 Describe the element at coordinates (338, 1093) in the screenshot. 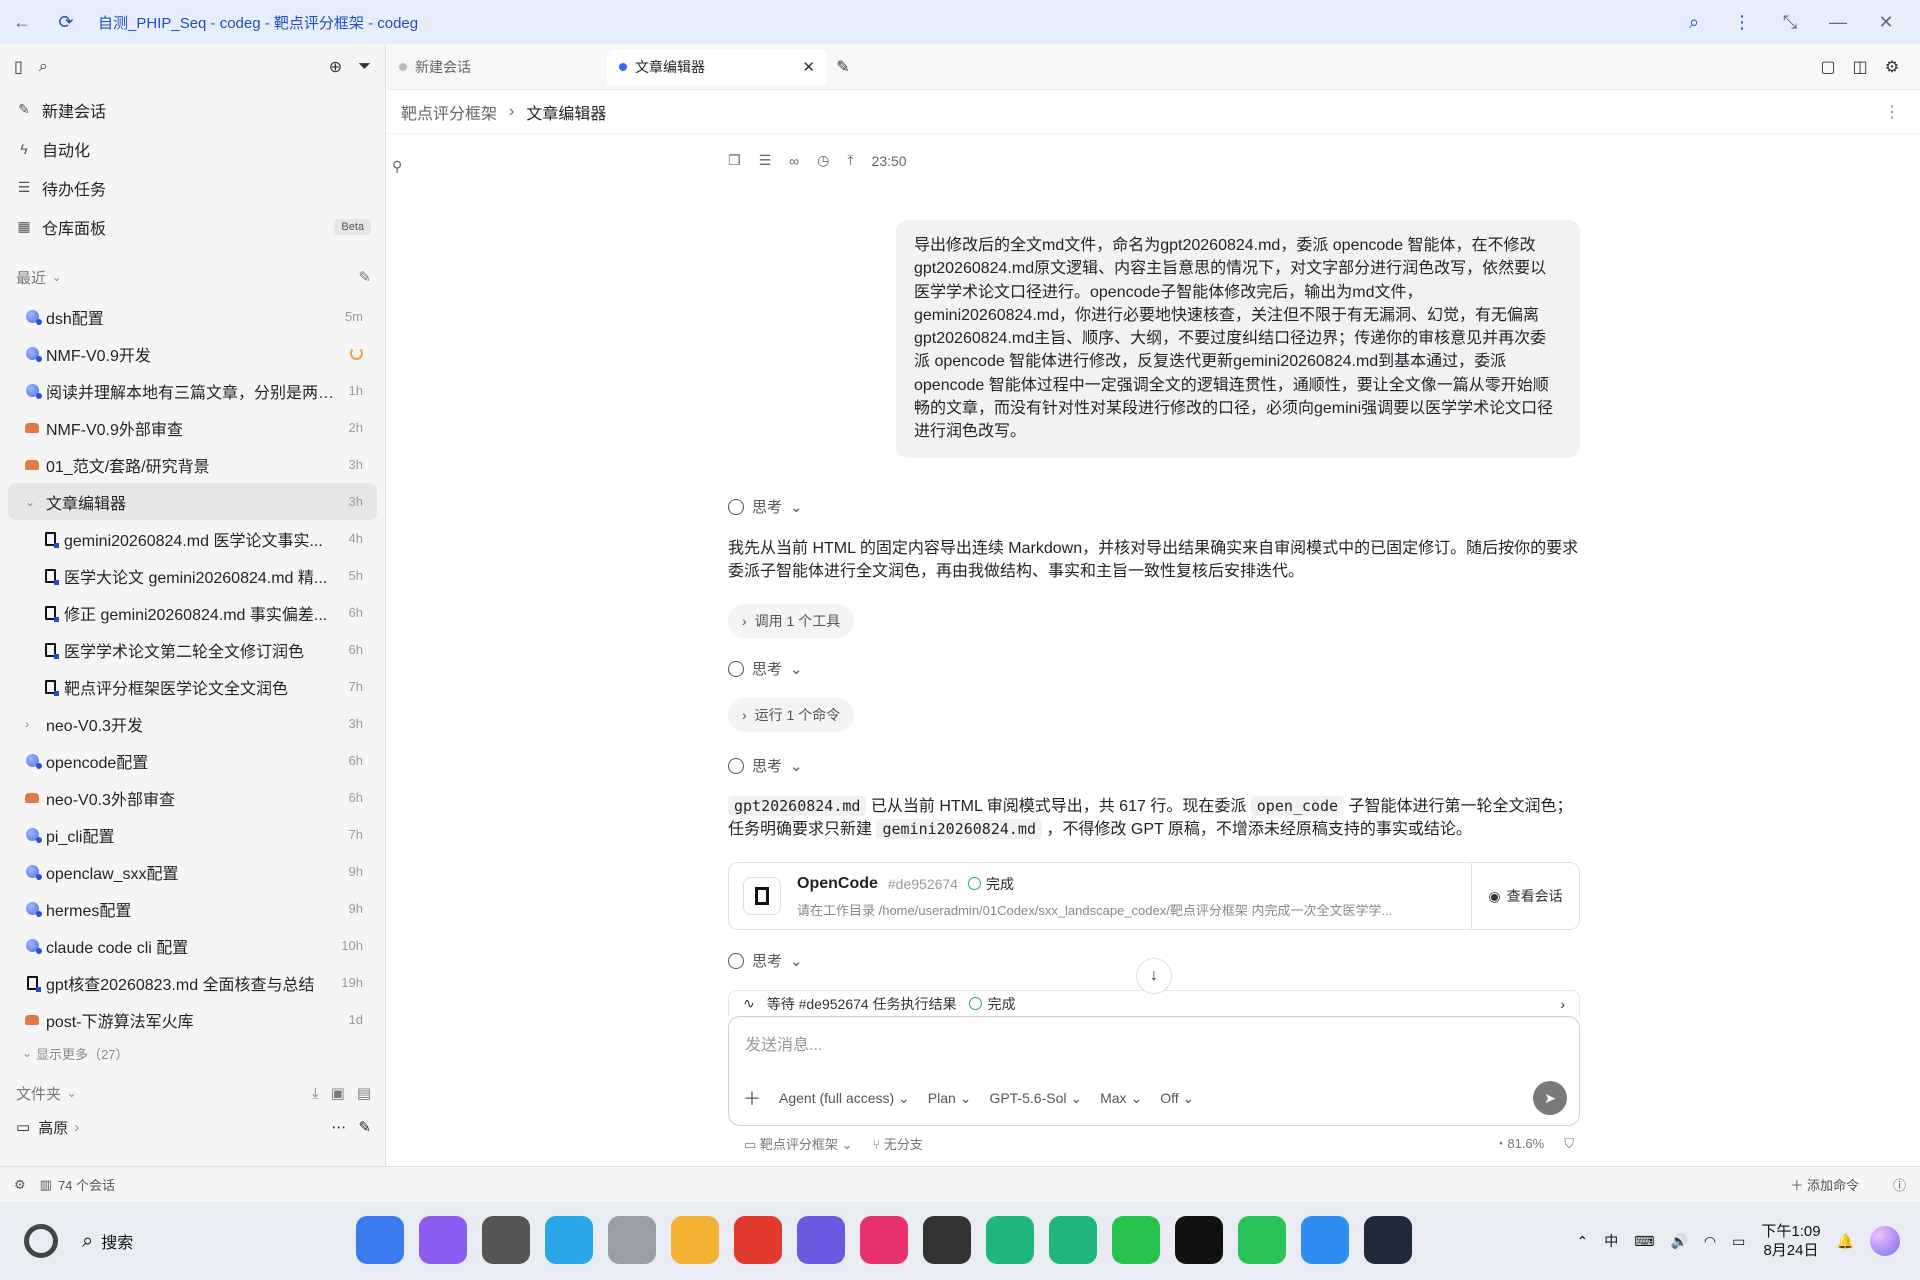

I see `folder-add-icon: ▣` at that location.